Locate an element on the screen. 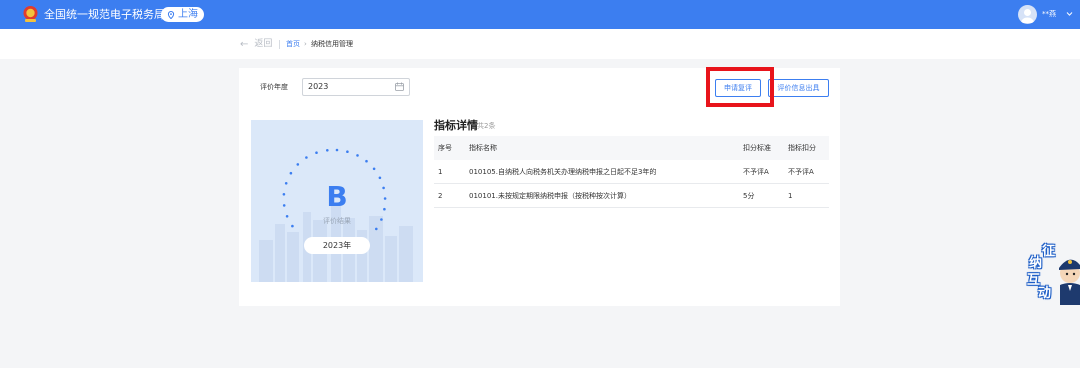 This screenshot has height=368, width=1080. row-deduction: 1 is located at coordinates (790, 196).